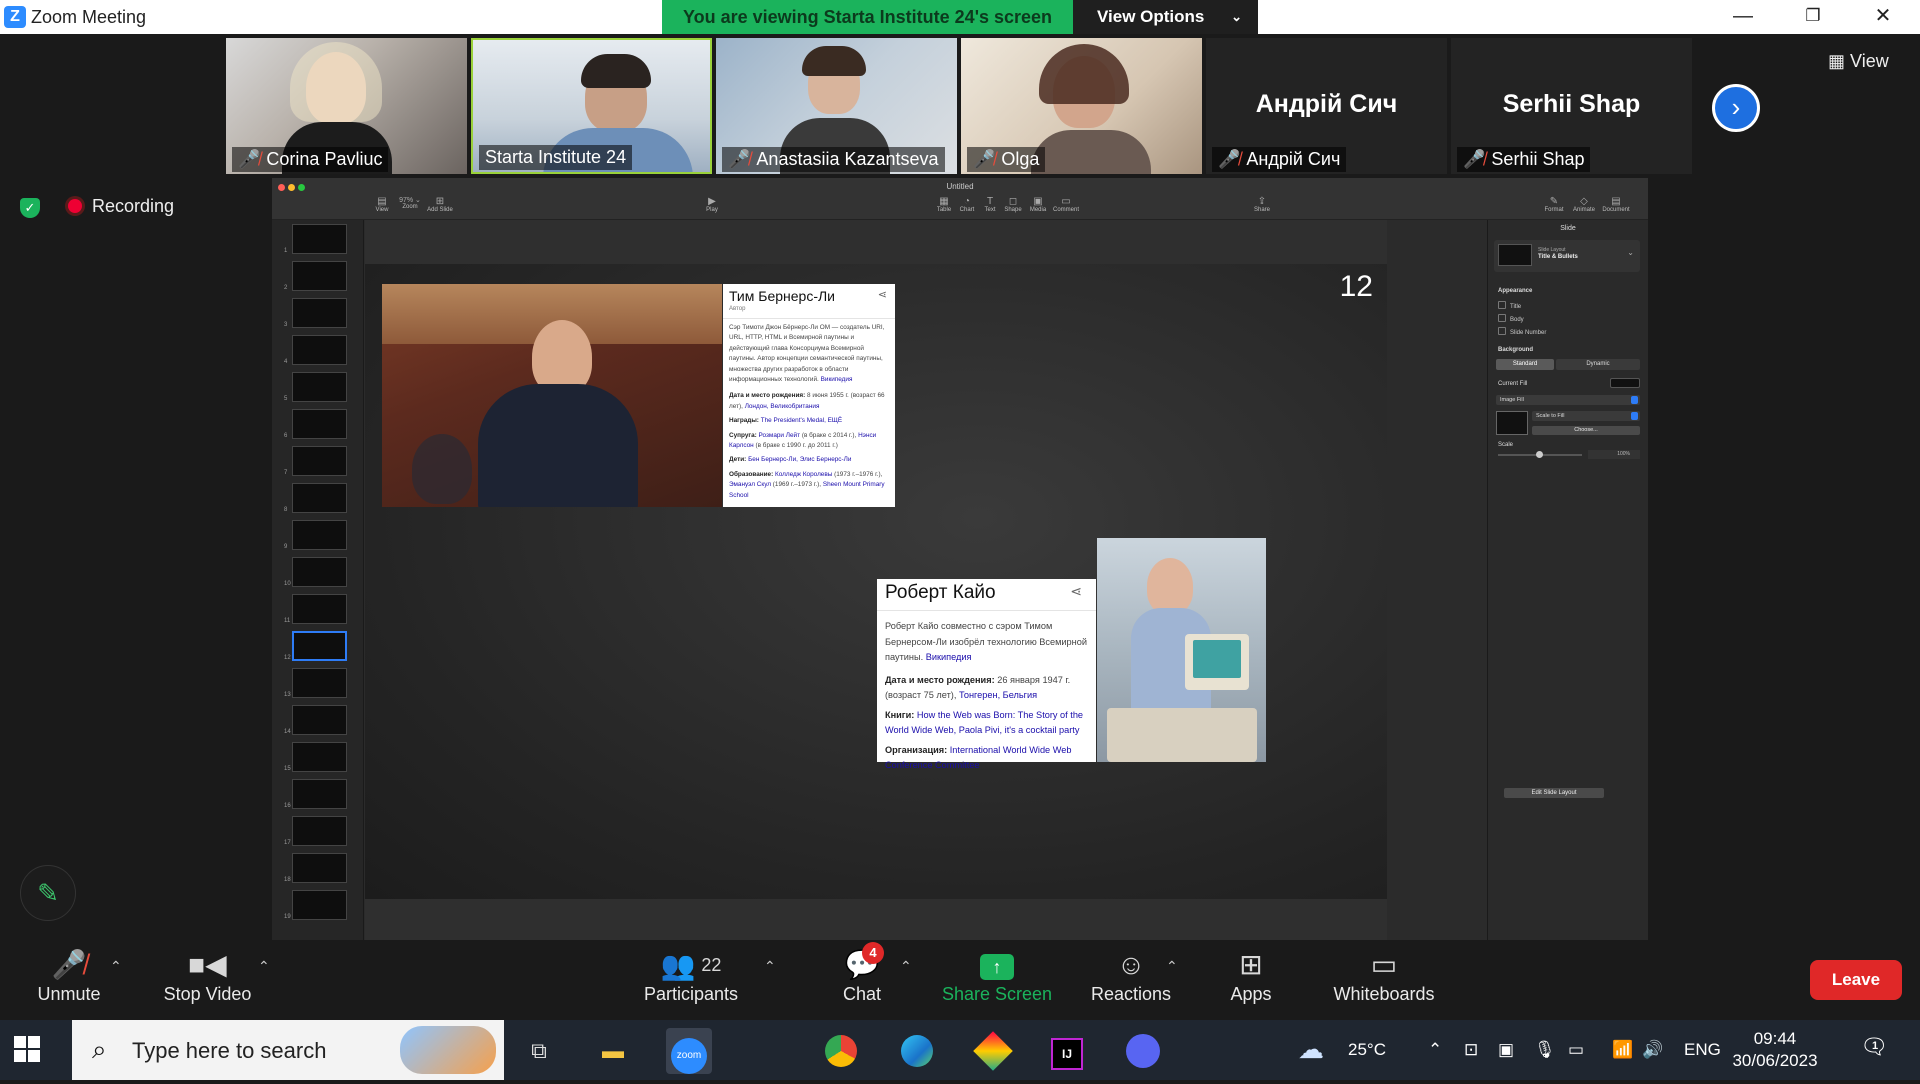 This screenshot has width=1920, height=1084. I want to click on language-indicator: ENG, so click(1702, 1050).